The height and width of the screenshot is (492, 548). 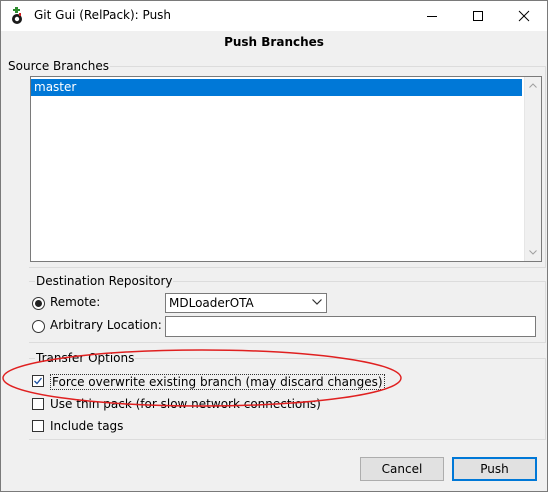 What do you see at coordinates (58, 66) in the screenshot?
I see `source-branches-label: Source Branches` at bounding box center [58, 66].